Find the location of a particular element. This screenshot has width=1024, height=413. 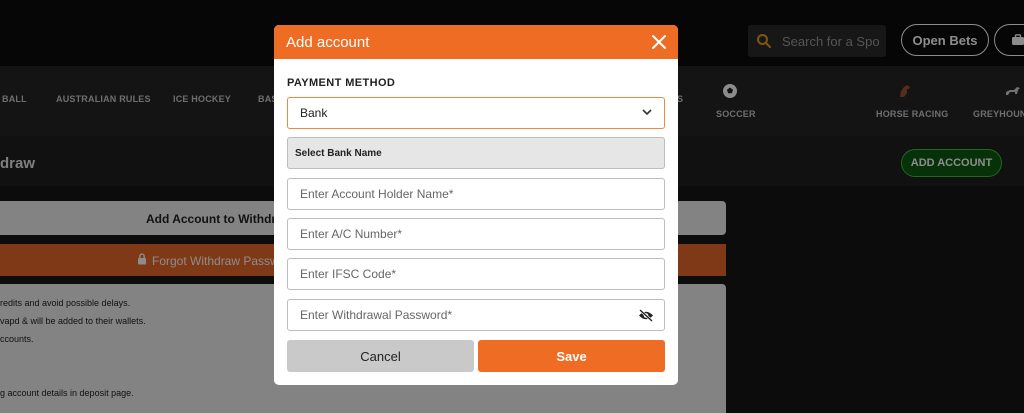

chevron-down-icon is located at coordinates (647, 112).